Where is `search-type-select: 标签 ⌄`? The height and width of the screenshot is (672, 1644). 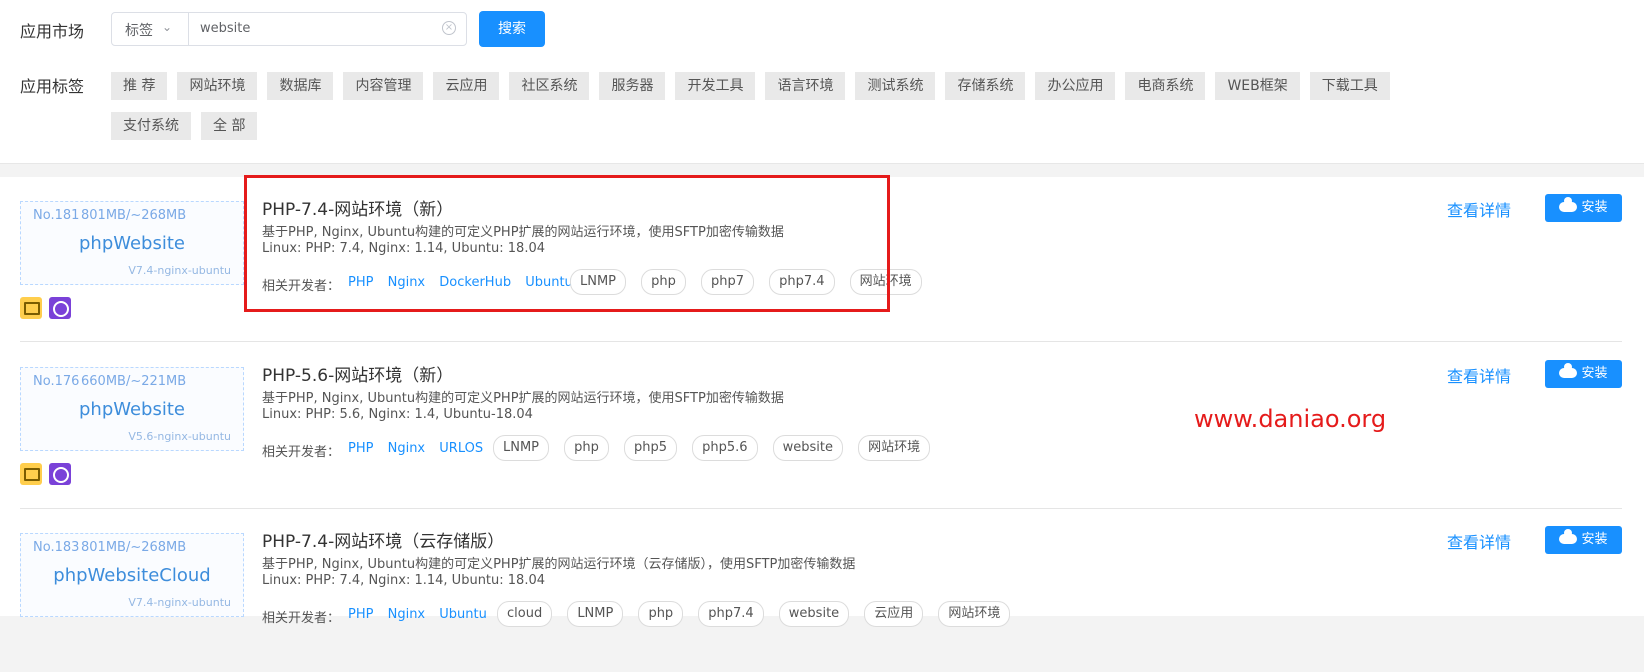 search-type-select: 标签 ⌄ is located at coordinates (150, 29).